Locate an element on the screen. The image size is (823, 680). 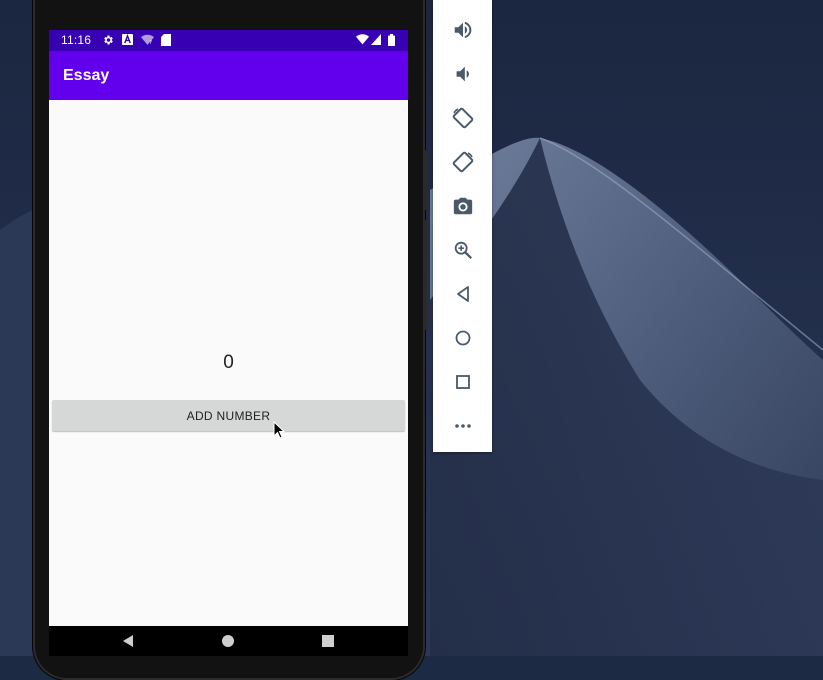
toolbar-home-button is located at coordinates (462, 338).